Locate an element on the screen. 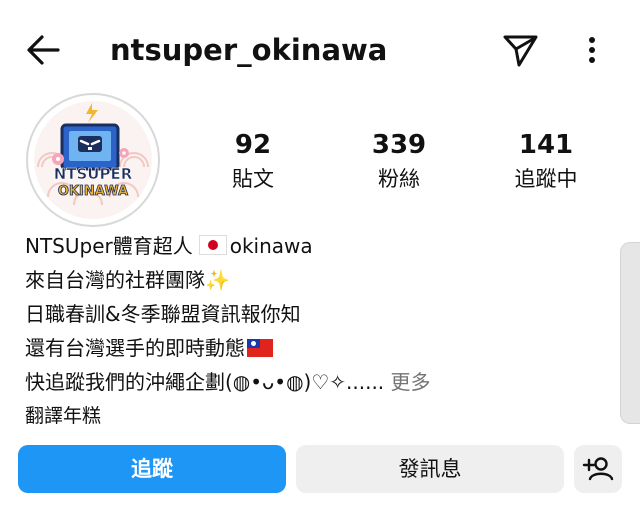 The width and height of the screenshot is (640, 528). add-person-button is located at coordinates (598, 469).